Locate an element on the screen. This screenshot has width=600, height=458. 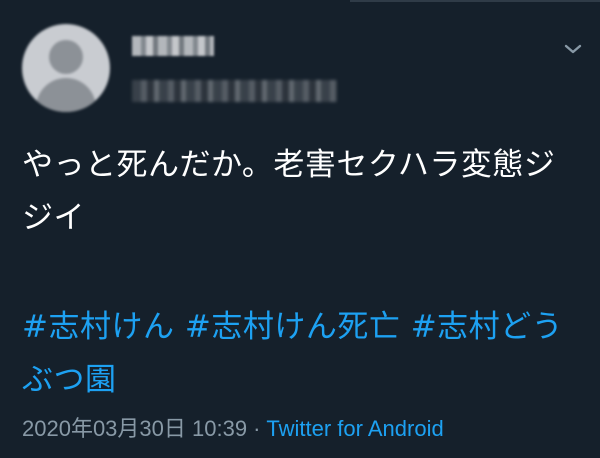
username-blurred is located at coordinates (234, 91).